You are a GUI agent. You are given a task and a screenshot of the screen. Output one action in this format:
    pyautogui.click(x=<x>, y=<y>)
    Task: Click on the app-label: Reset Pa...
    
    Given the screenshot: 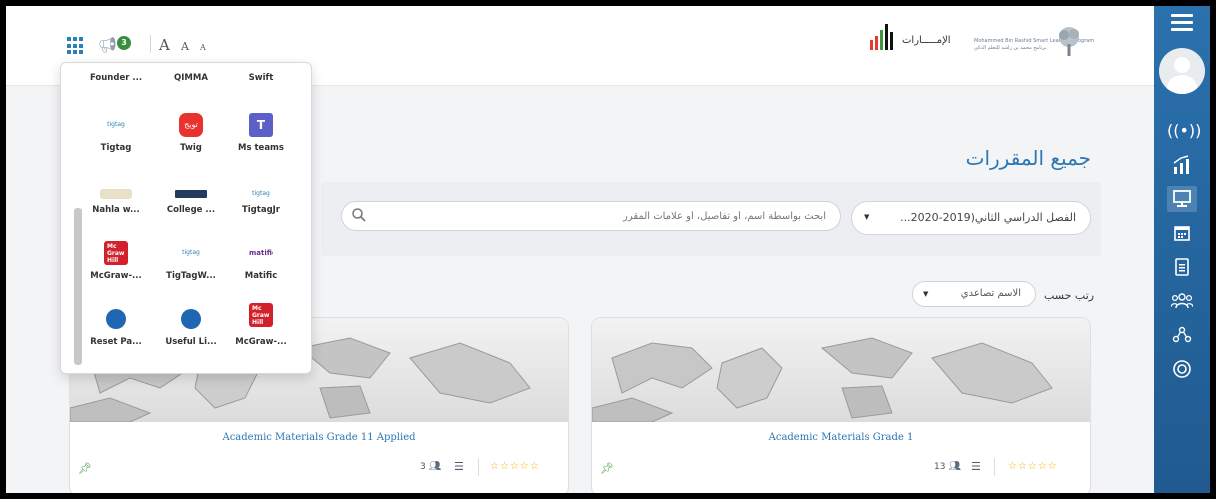 What is the action you would take?
    pyautogui.click(x=116, y=342)
    